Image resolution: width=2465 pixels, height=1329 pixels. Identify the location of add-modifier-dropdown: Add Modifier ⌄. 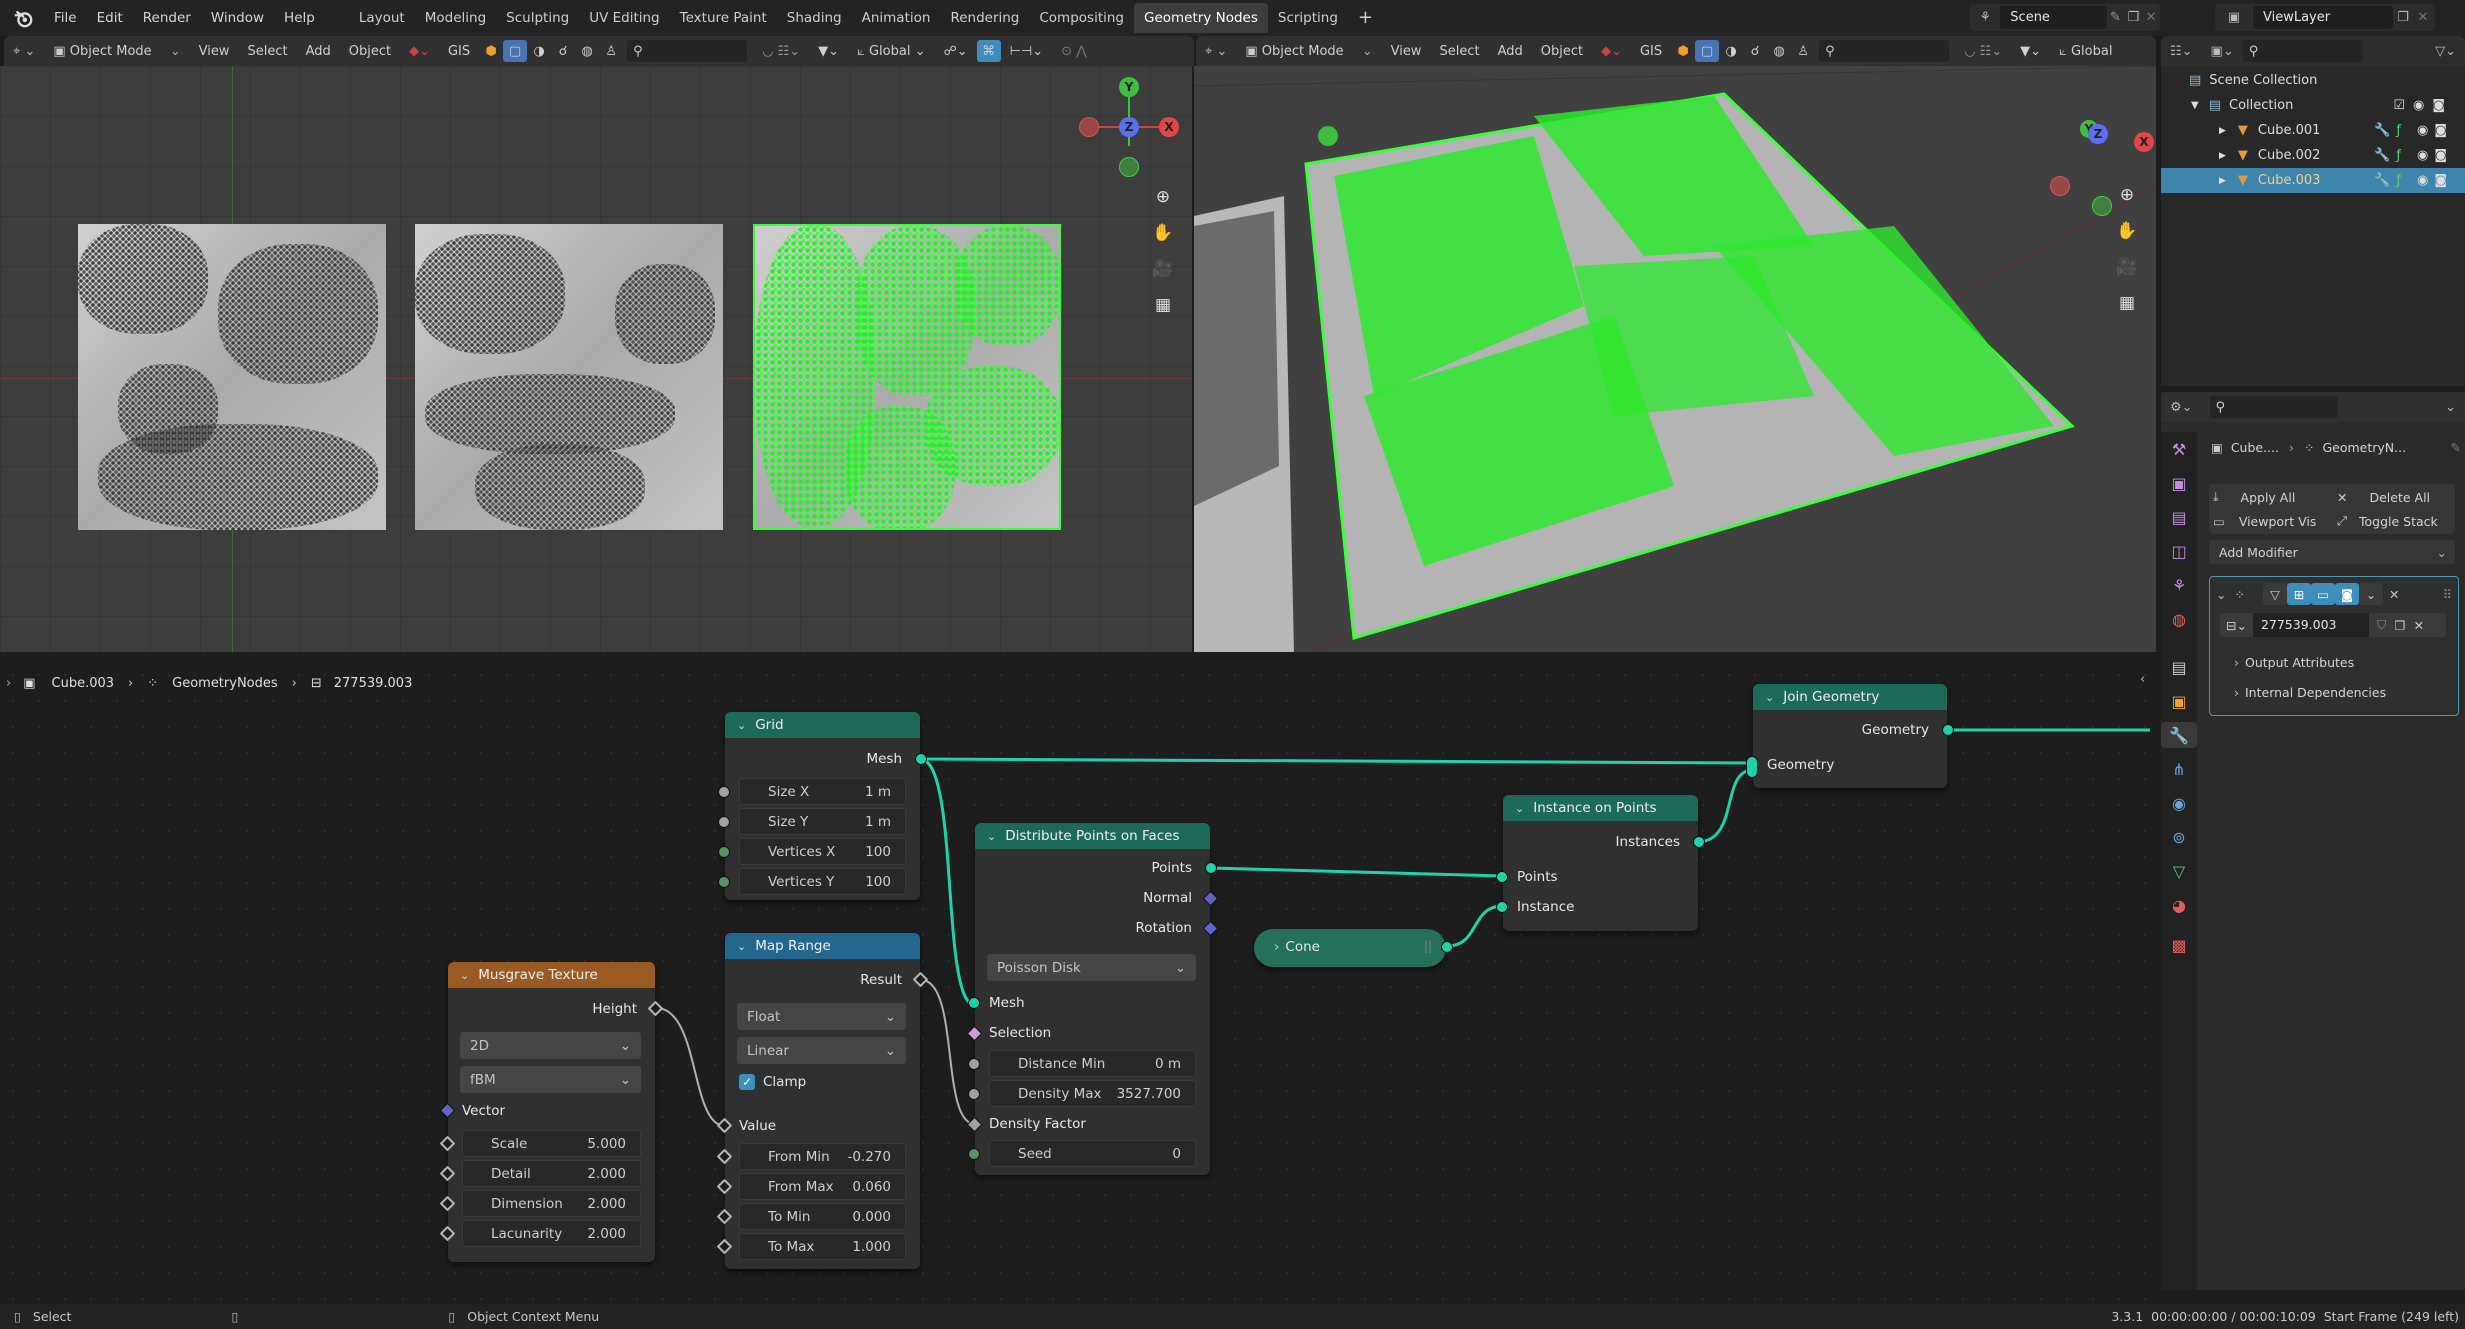
(2332, 552).